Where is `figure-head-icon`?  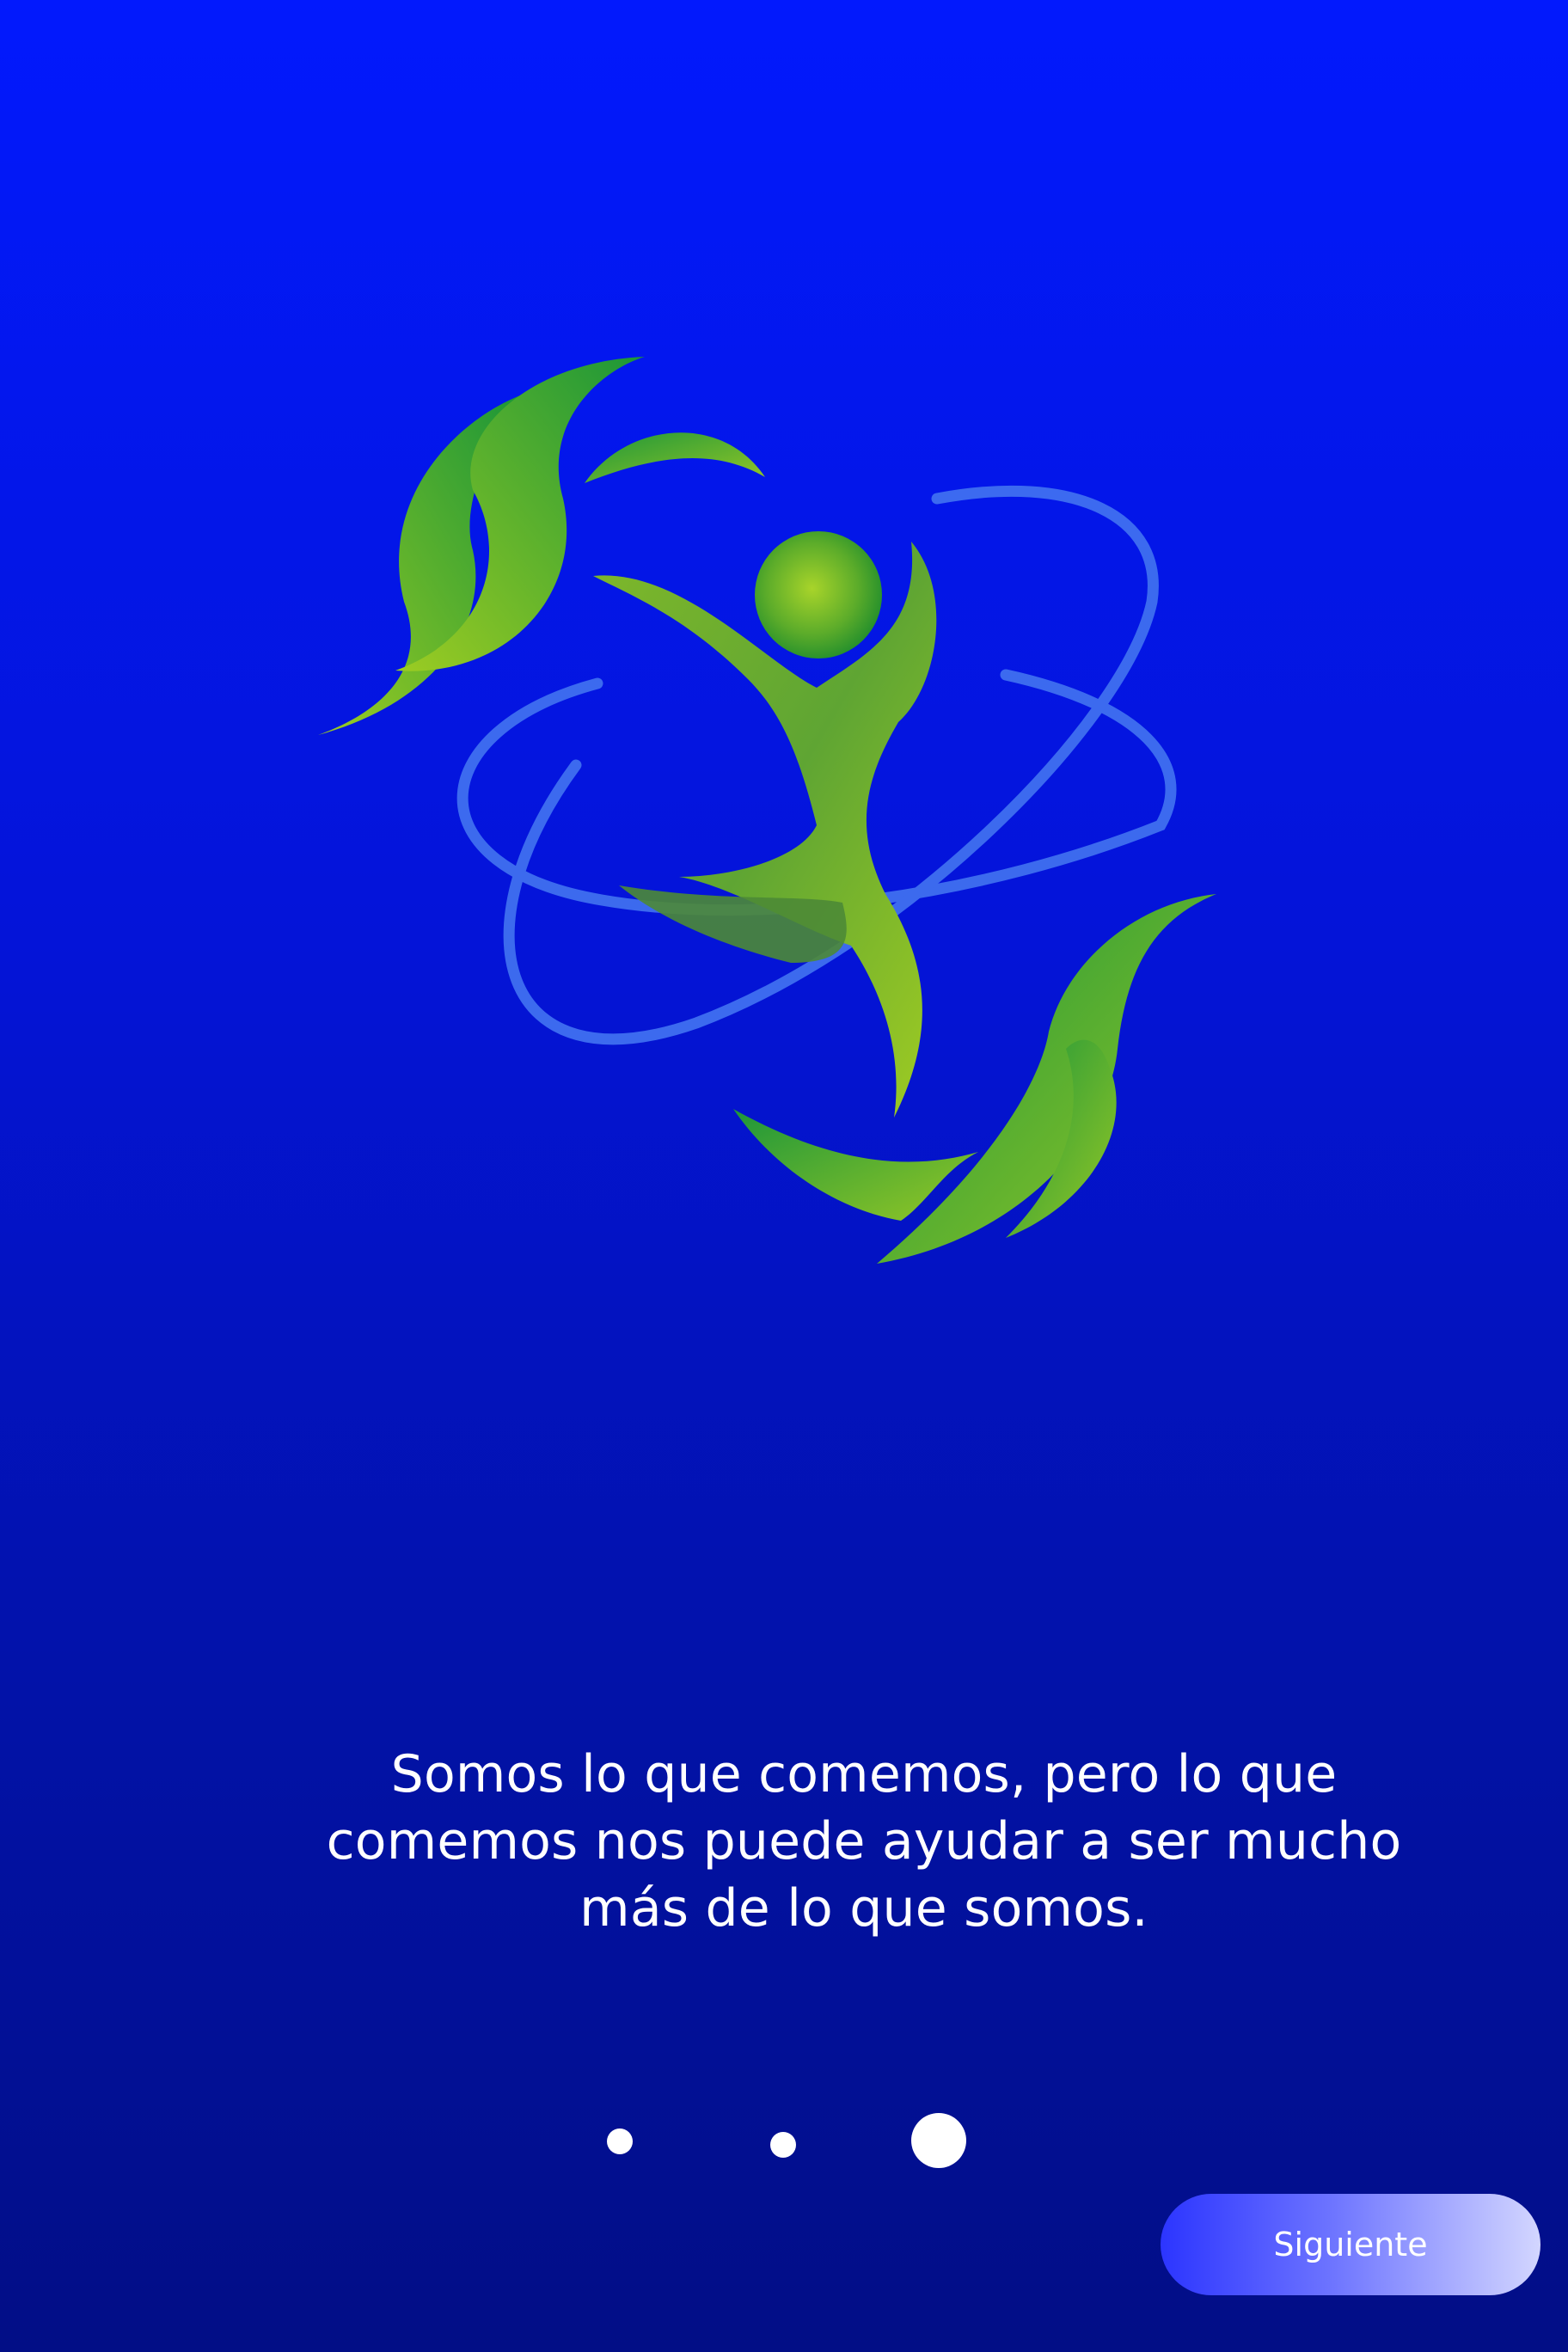 figure-head-icon is located at coordinates (818, 594).